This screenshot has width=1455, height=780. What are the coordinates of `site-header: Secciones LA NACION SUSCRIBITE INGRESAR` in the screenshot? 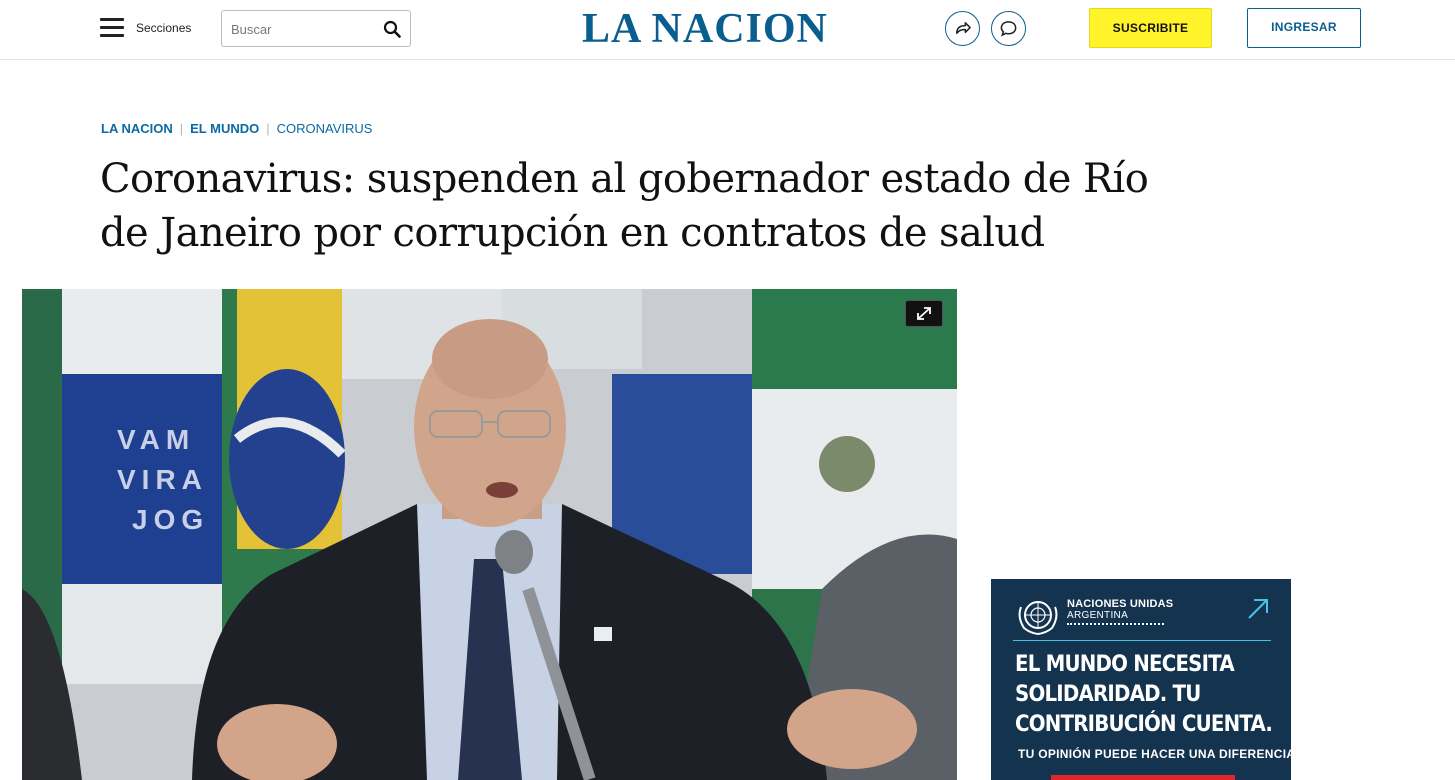 It's located at (727, 30).